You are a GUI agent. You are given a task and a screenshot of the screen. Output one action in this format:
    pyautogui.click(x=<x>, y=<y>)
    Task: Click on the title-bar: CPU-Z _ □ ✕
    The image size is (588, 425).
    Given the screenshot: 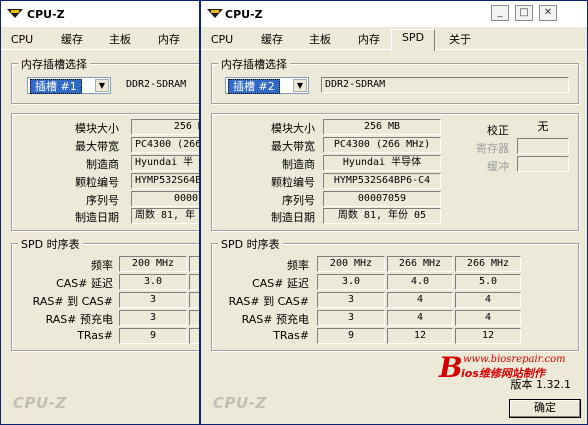 What is the action you would take?
    pyautogui.click(x=394, y=14)
    